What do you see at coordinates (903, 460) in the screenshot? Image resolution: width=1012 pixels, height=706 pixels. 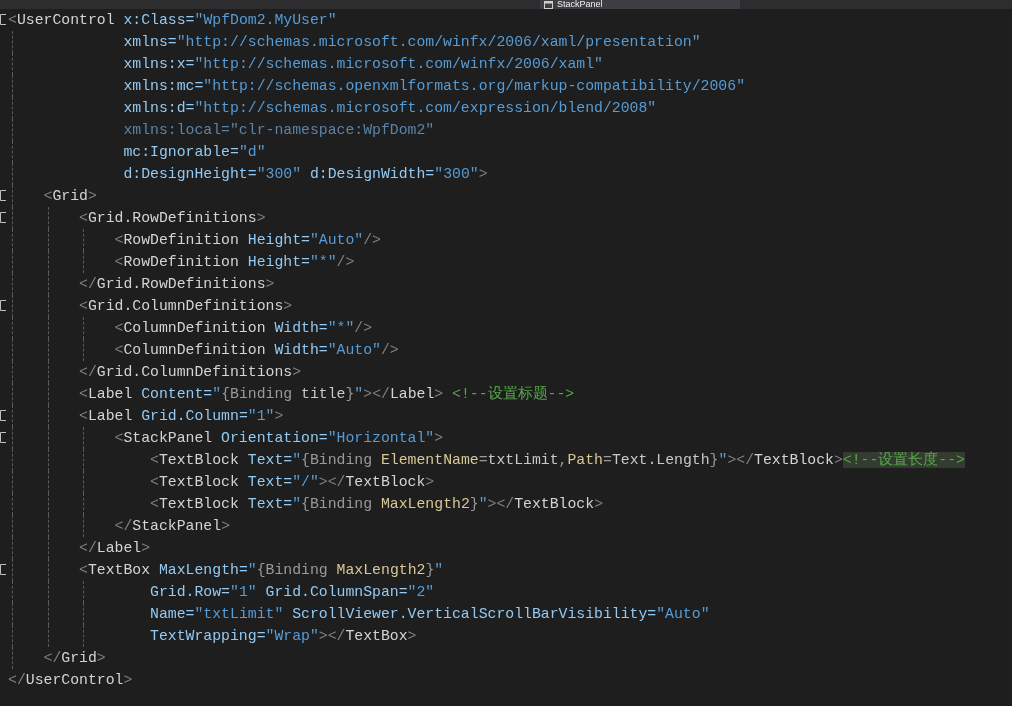 I see `code-comment: <!--设置长度-->` at bounding box center [903, 460].